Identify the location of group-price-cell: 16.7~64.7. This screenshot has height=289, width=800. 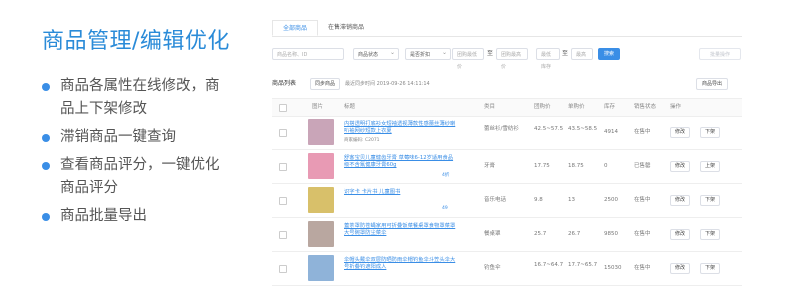
(549, 265).